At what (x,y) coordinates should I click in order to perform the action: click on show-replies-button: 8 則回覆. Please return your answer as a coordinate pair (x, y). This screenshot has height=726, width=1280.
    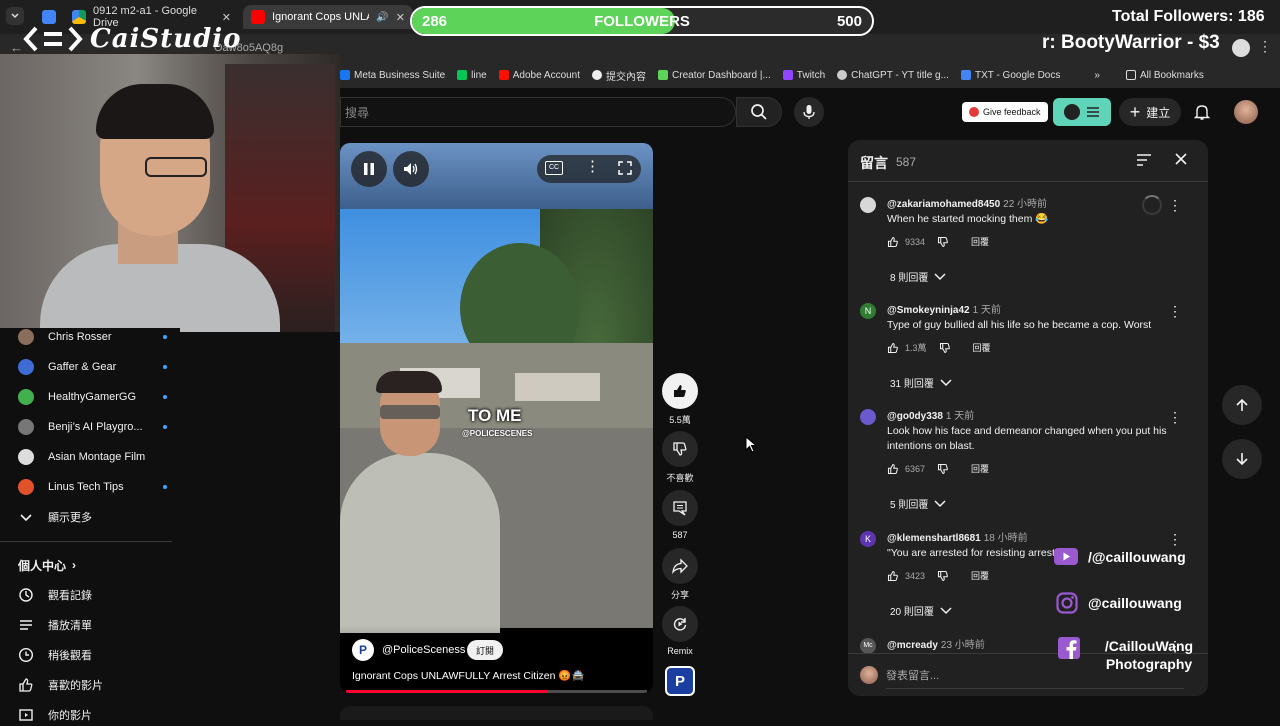
    Looking at the image, I should click on (918, 276).